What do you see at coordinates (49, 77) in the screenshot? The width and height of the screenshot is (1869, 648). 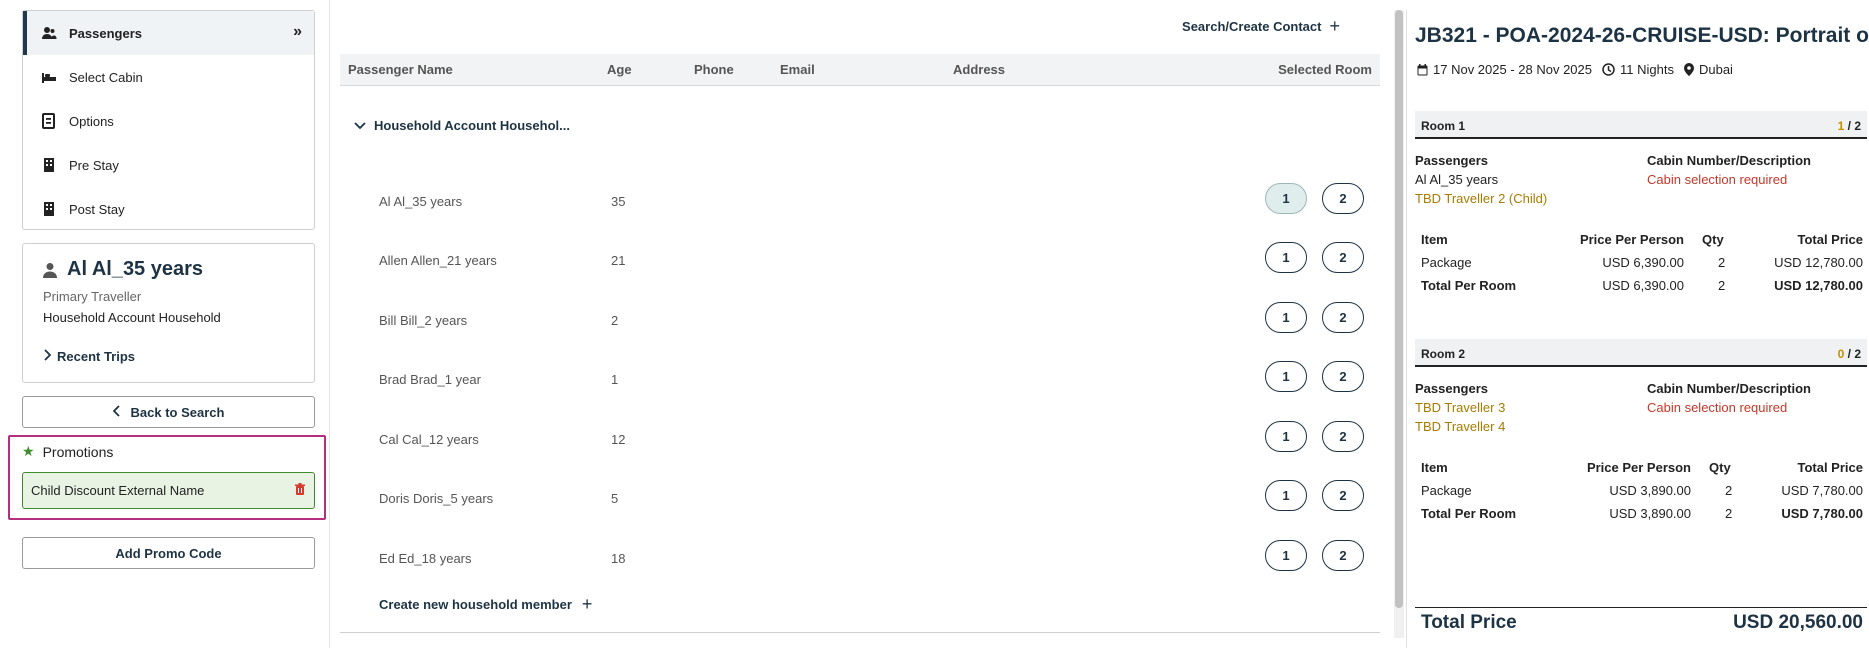 I see `bed-icon` at bounding box center [49, 77].